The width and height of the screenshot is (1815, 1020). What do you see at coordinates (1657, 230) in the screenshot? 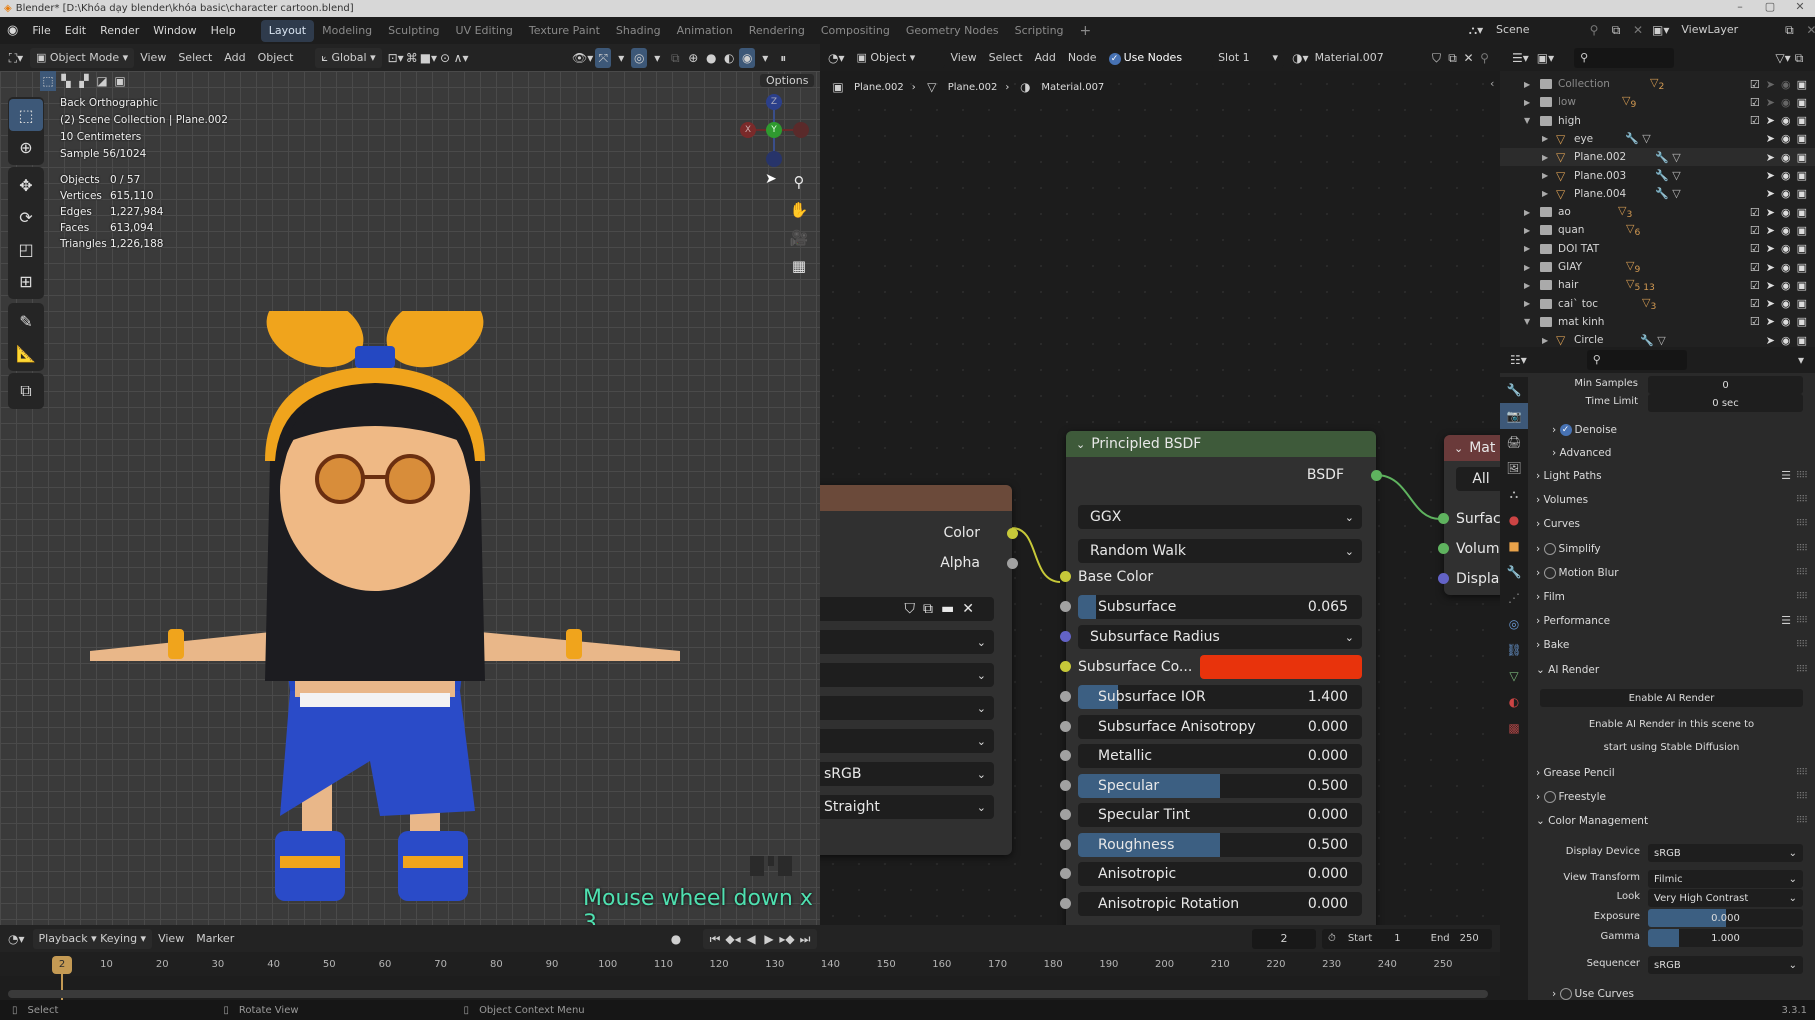
I see `outliner-row: ▶ quan ▽6 ☑ ➤ ◉ ▣` at bounding box center [1657, 230].